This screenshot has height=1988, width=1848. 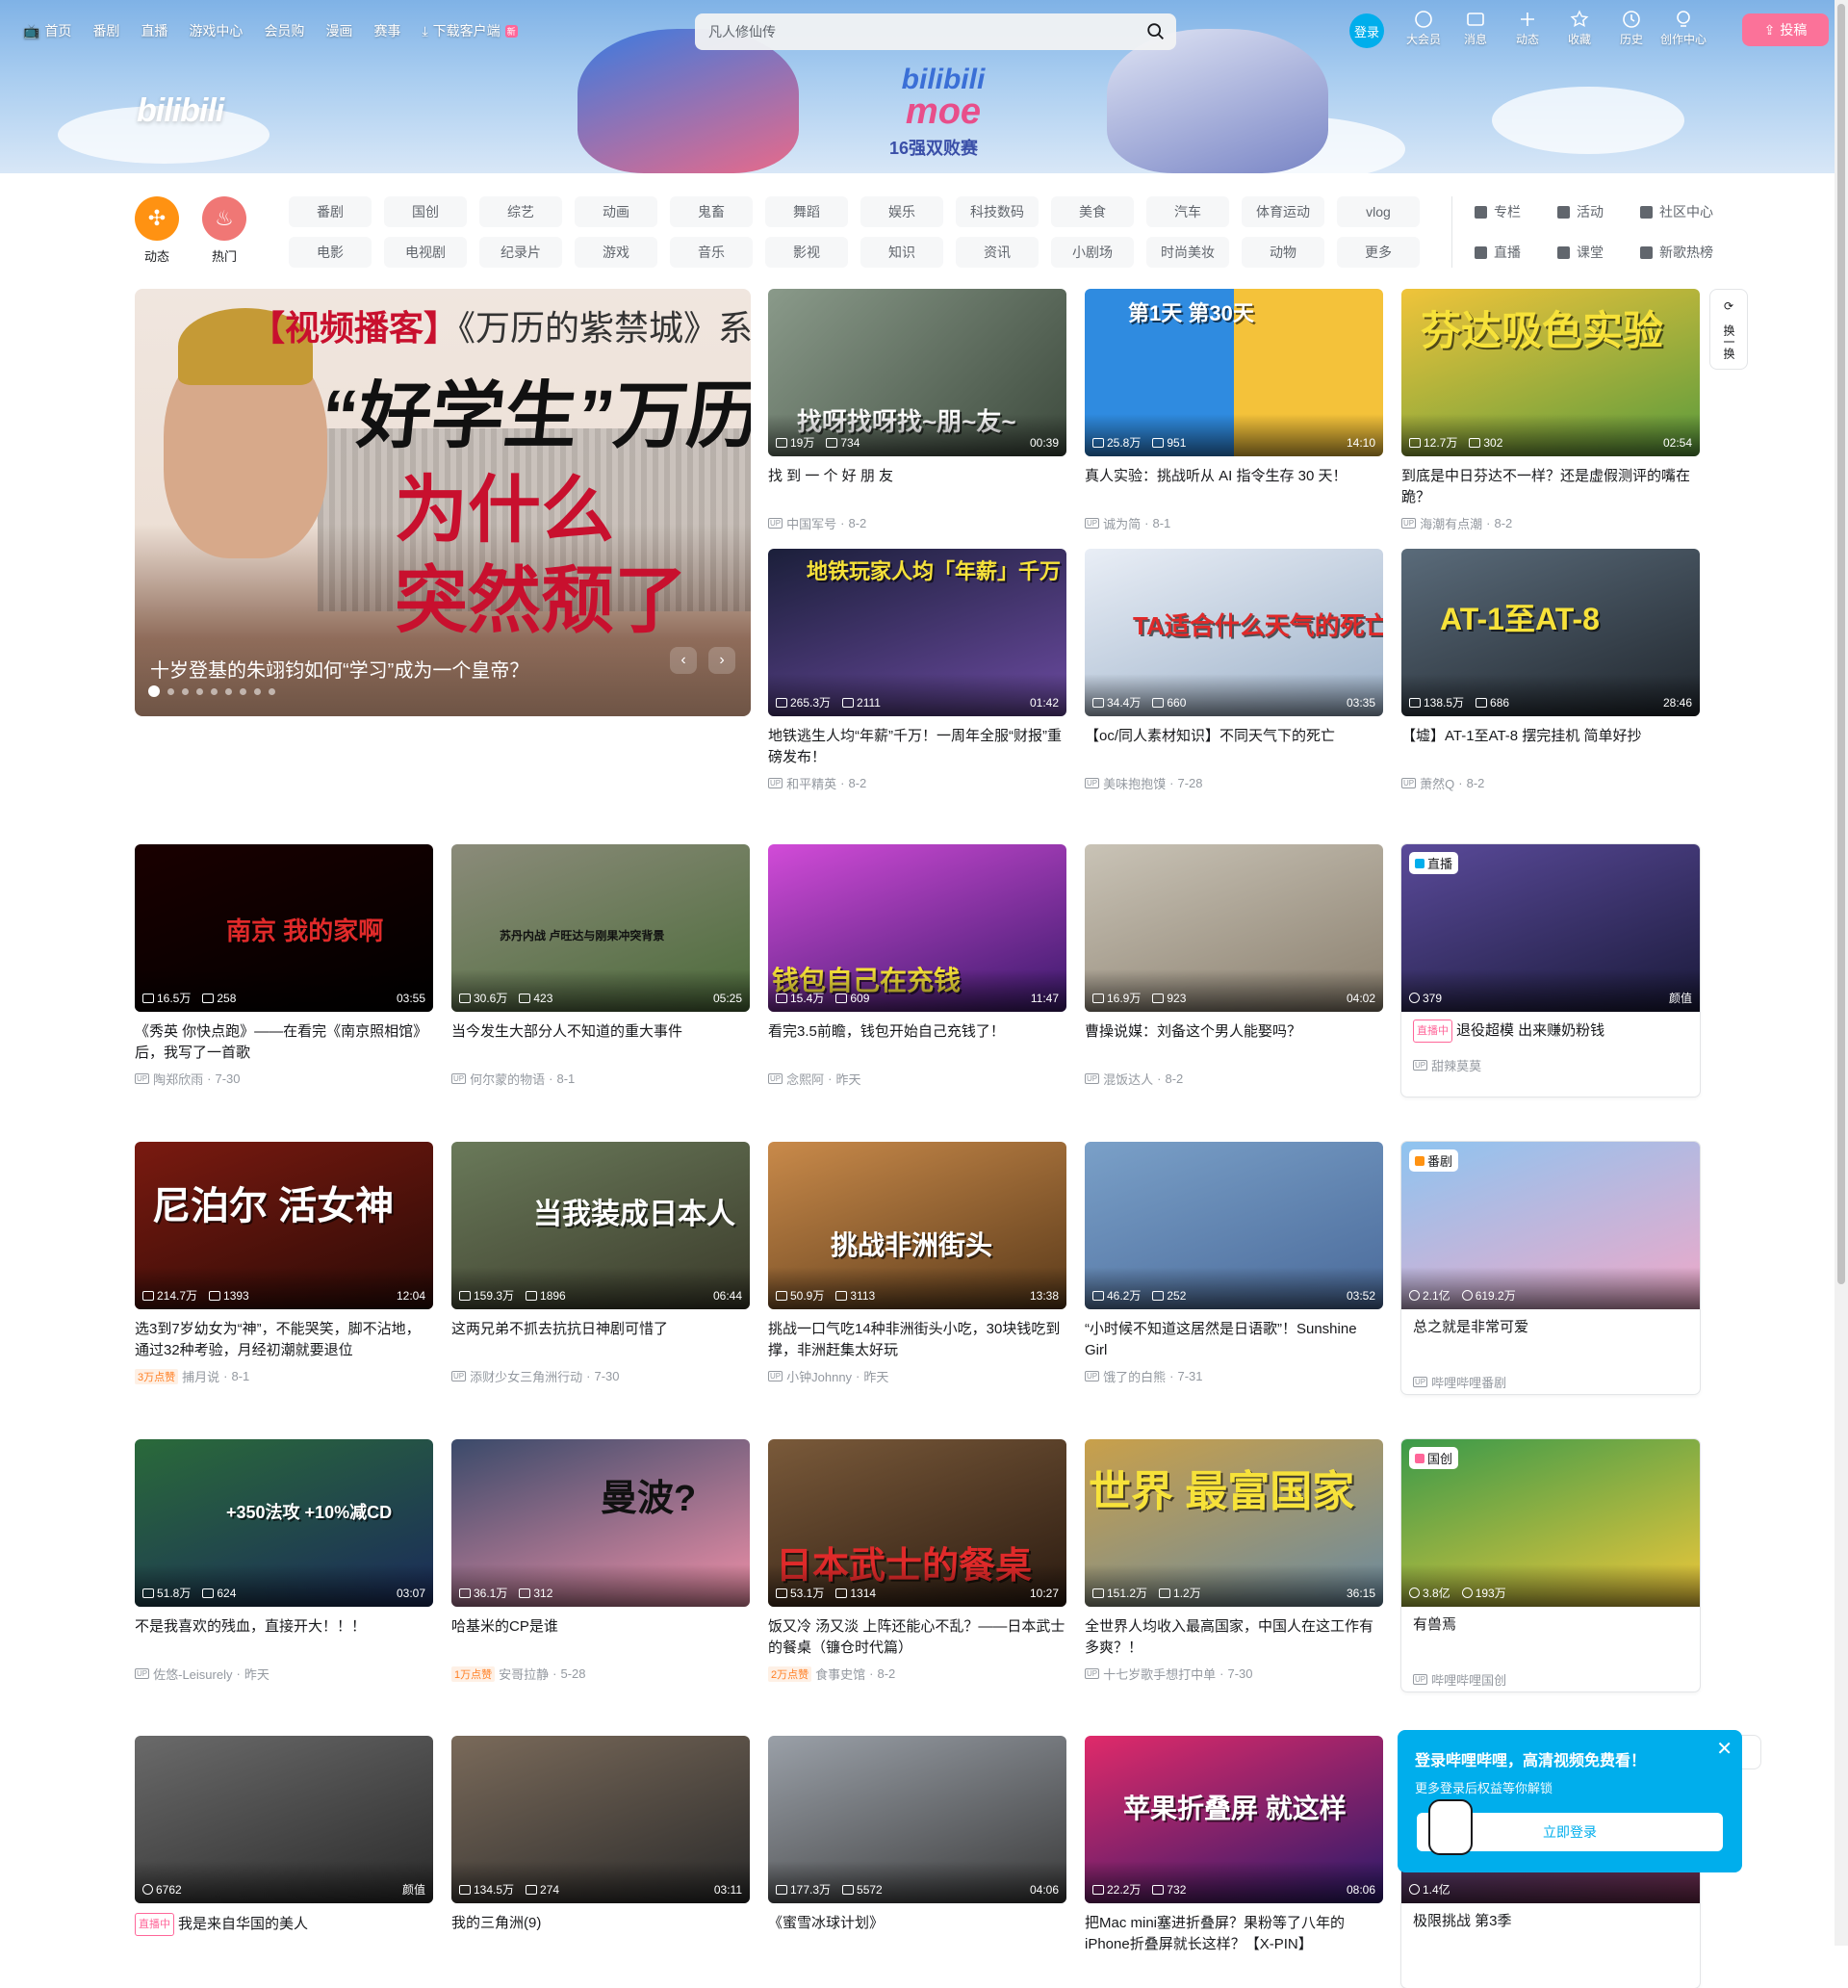 What do you see at coordinates (1283, 253) in the screenshot?
I see `channel-tag: 动物` at bounding box center [1283, 253].